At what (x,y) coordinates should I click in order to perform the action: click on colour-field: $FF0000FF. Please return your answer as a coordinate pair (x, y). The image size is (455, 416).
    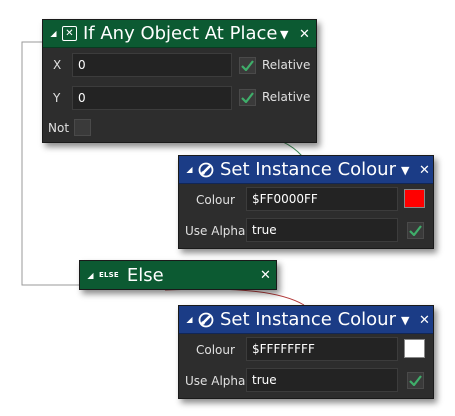
    Looking at the image, I should click on (322, 199).